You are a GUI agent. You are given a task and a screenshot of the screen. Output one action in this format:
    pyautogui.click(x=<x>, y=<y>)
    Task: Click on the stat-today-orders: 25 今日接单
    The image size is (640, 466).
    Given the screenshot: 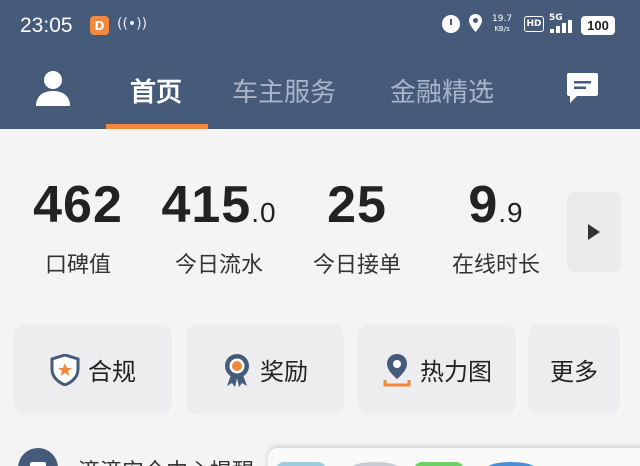 What is the action you would take?
    pyautogui.click(x=357, y=228)
    